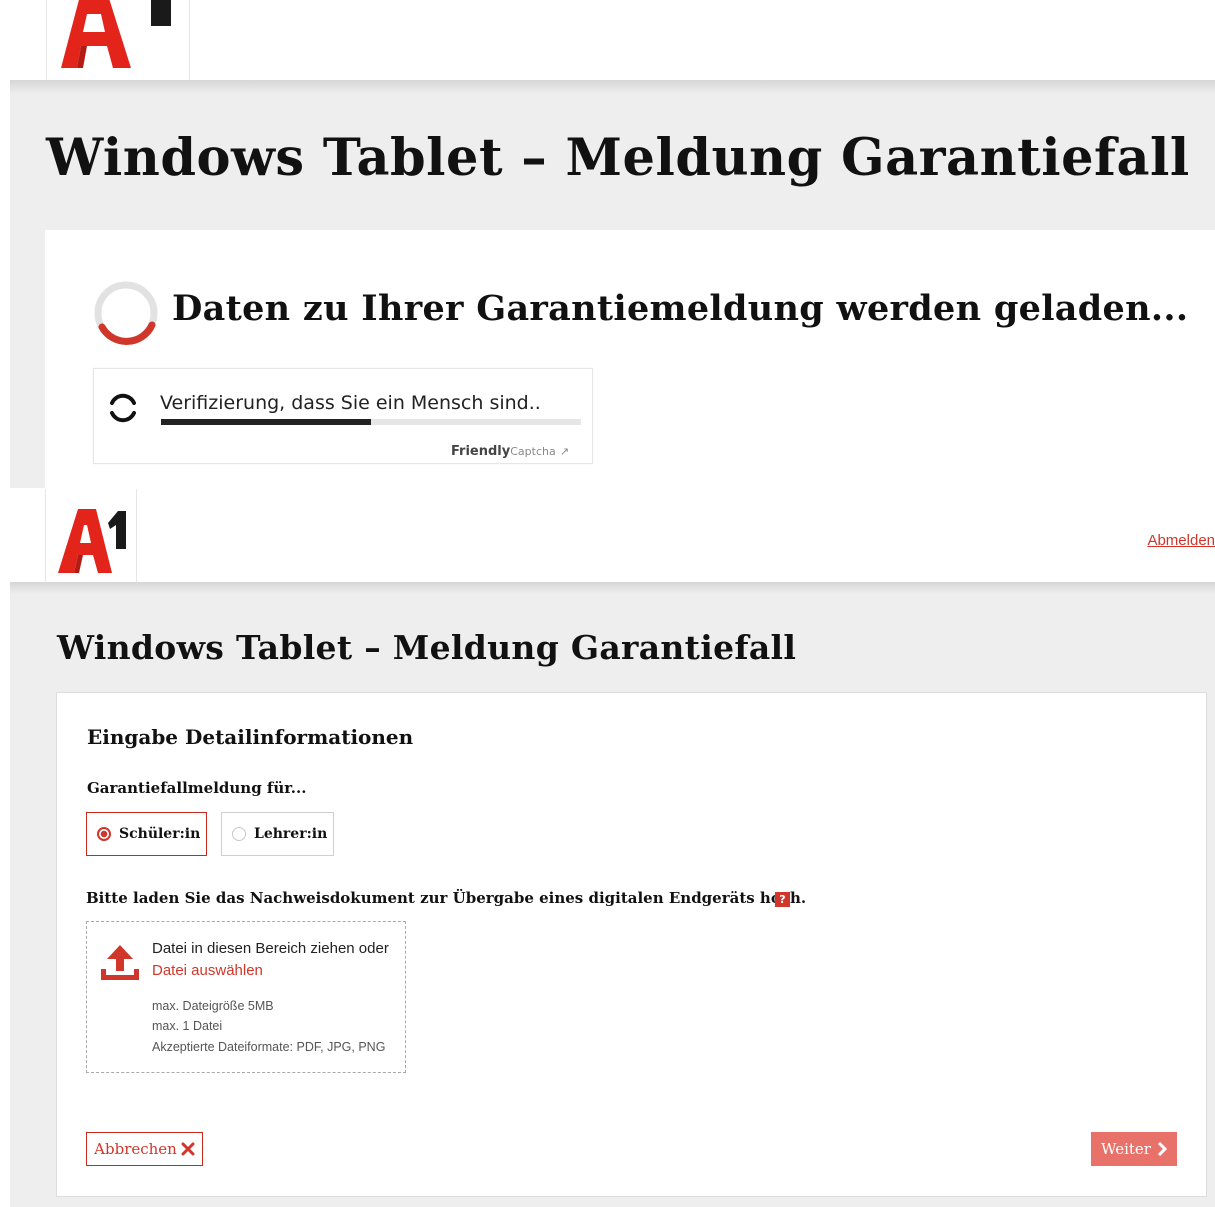 Image resolution: width=1215 pixels, height=1207 pixels. What do you see at coordinates (607, 535) in the screenshot?
I see `site-header` at bounding box center [607, 535].